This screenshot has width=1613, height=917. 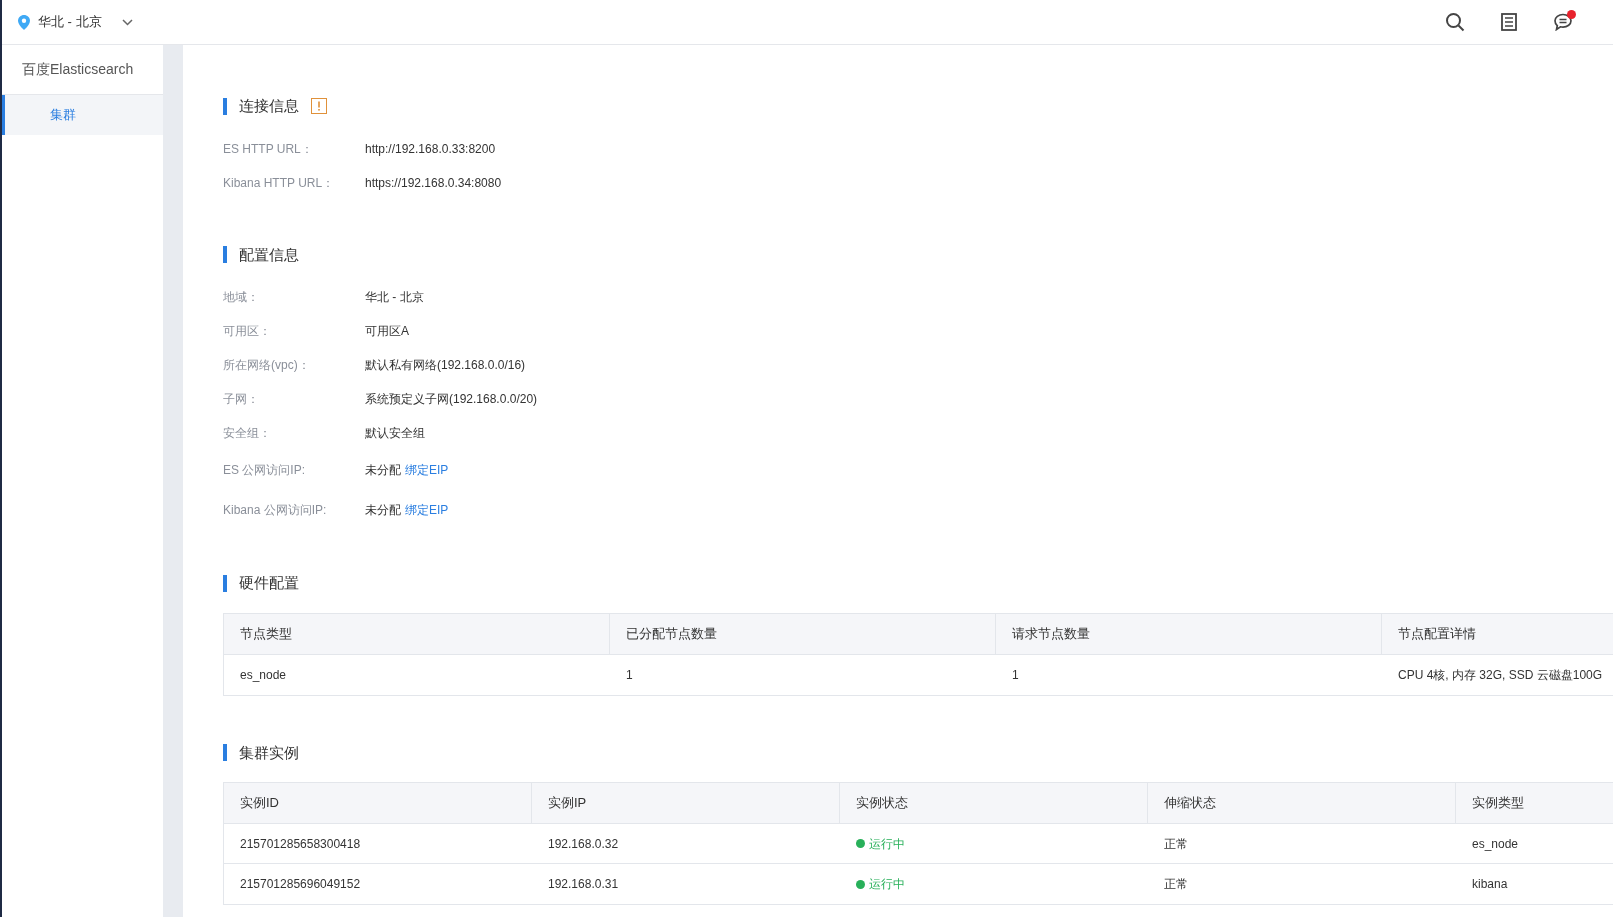 I want to click on search-icon, so click(x=1455, y=22).